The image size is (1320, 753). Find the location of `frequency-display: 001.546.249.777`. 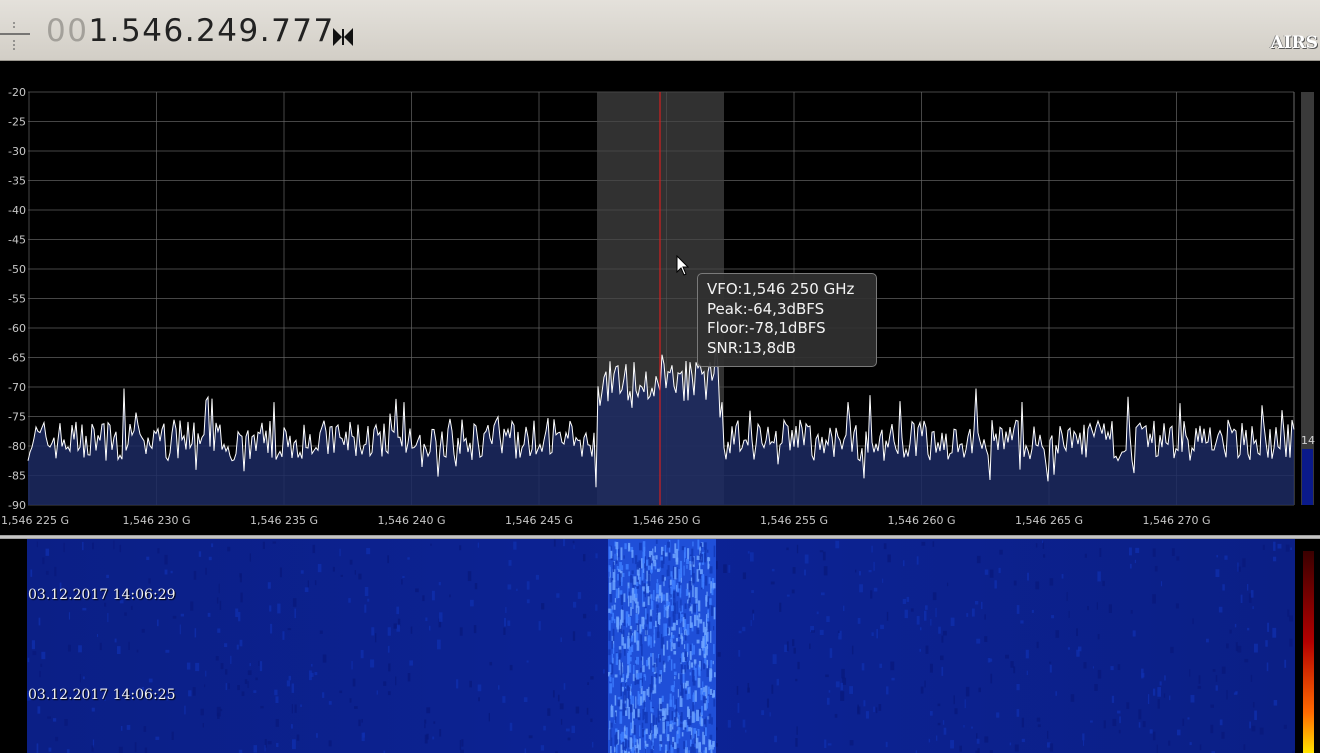

frequency-display: 001.546.249.777 is located at coordinates (190, 31).